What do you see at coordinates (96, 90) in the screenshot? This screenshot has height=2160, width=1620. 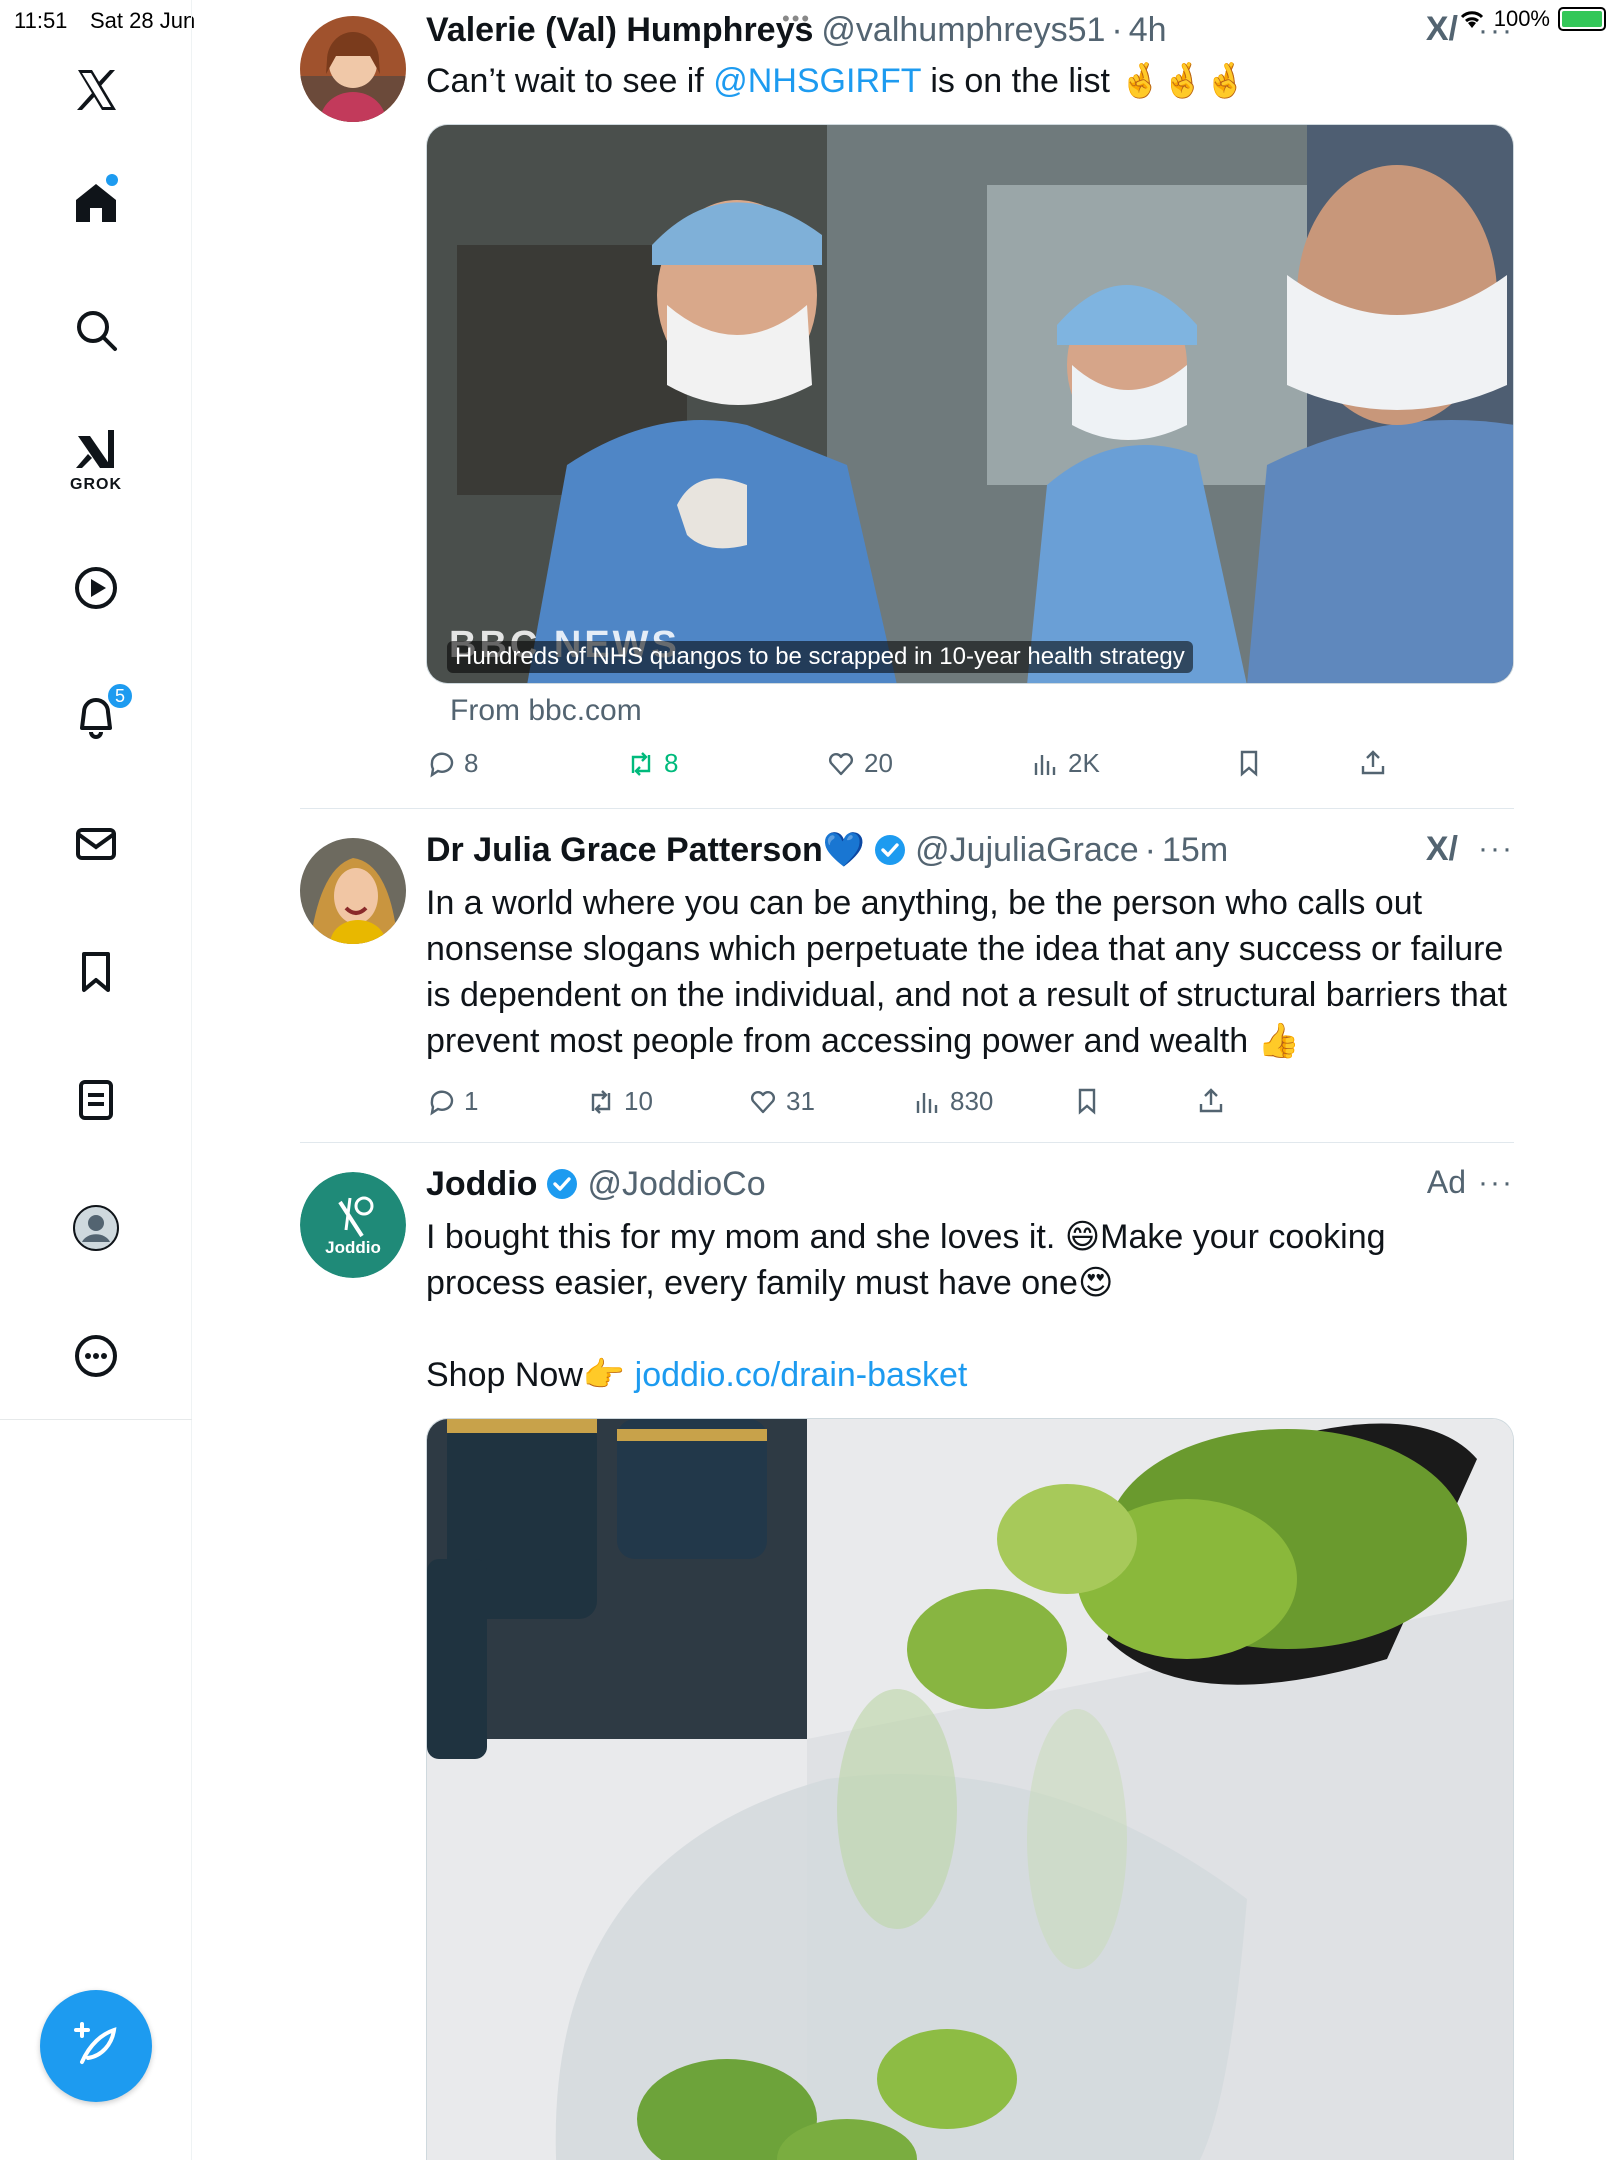 I see `x-logo-icon` at bounding box center [96, 90].